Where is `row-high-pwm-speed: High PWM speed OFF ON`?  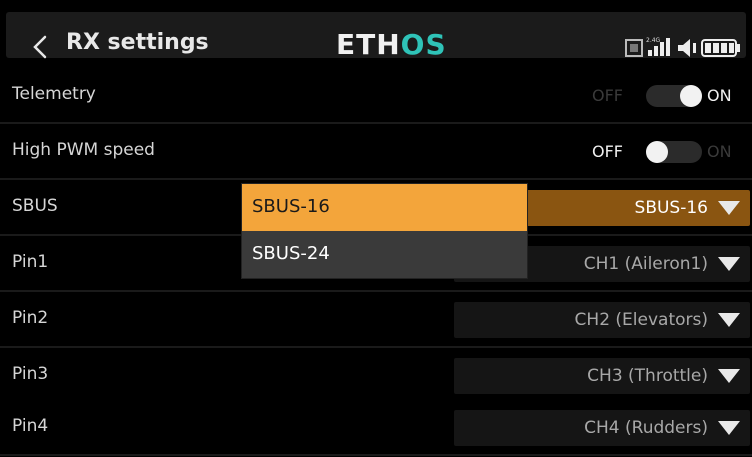
row-high-pwm-speed: High PWM speed OFF ON is located at coordinates (376, 152).